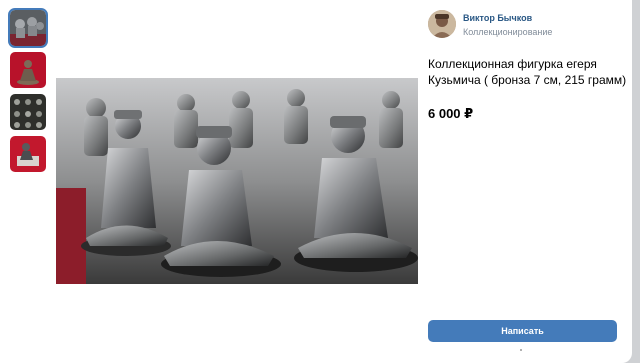 The width and height of the screenshot is (640, 363). I want to click on product-price: 6 000 ₽, so click(451, 113).